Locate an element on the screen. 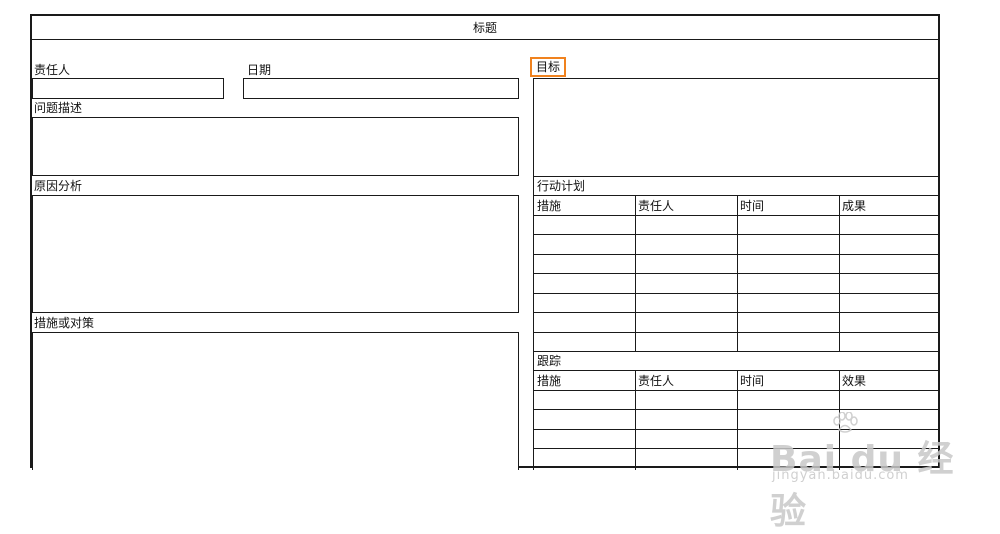 The width and height of the screenshot is (1000, 534). right-column-left-border is located at coordinates (533, 274).